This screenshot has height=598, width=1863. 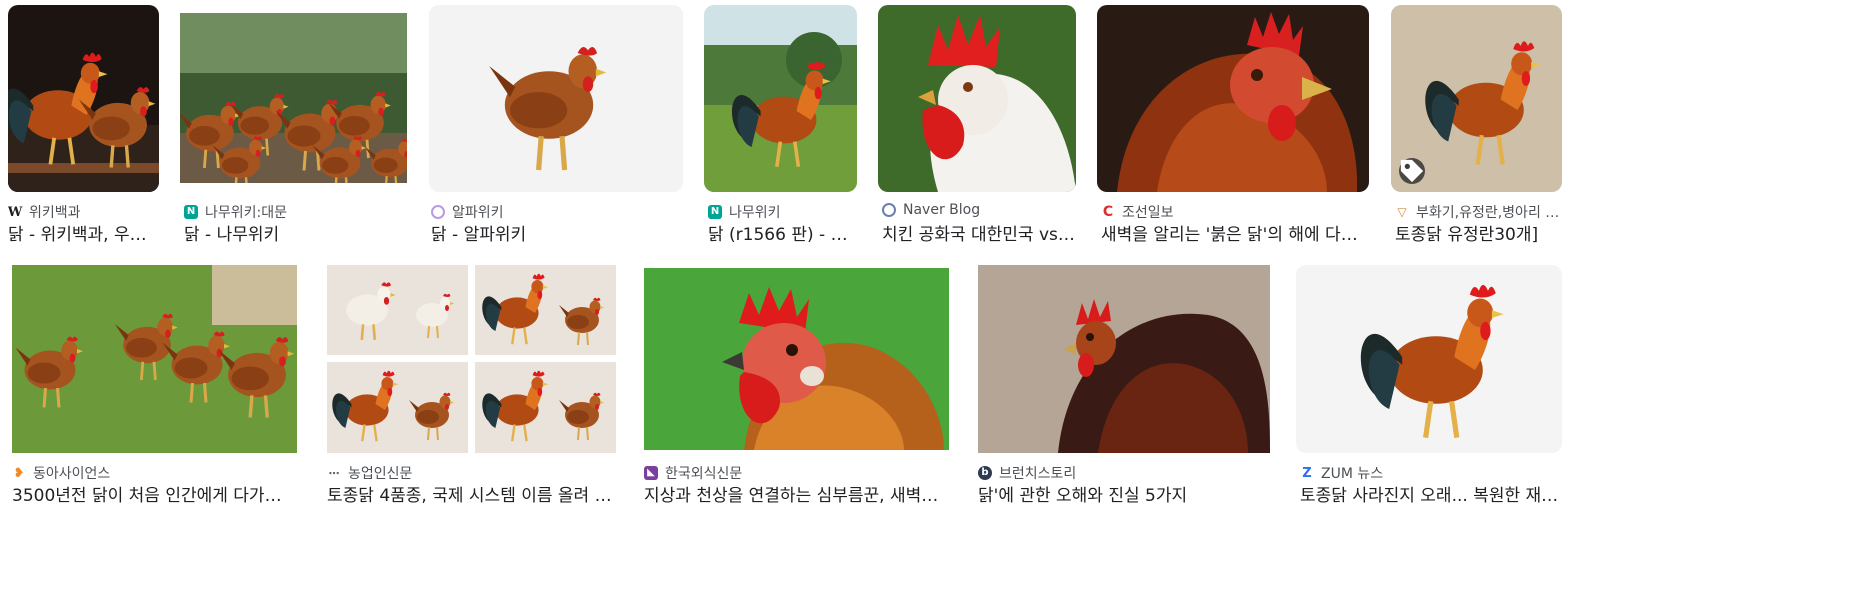 I want to click on white-rooster-closeup-image, so click(x=977, y=98).